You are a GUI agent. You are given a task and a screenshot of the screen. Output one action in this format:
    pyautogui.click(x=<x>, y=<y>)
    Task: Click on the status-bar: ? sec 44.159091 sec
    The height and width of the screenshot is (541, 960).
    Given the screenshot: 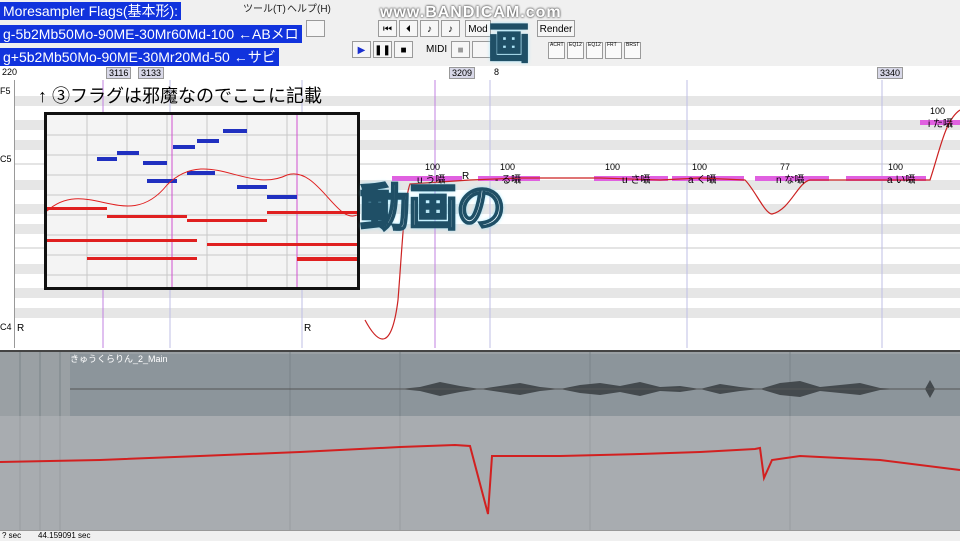 What is the action you would take?
    pyautogui.click(x=480, y=535)
    